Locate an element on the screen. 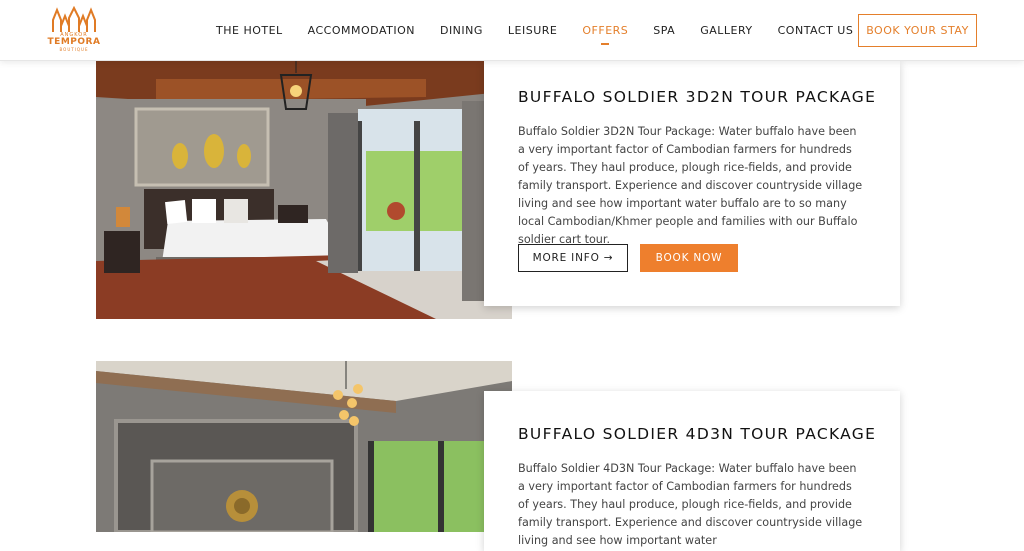  logo-name-text: TEMPORA is located at coordinates (74, 42).